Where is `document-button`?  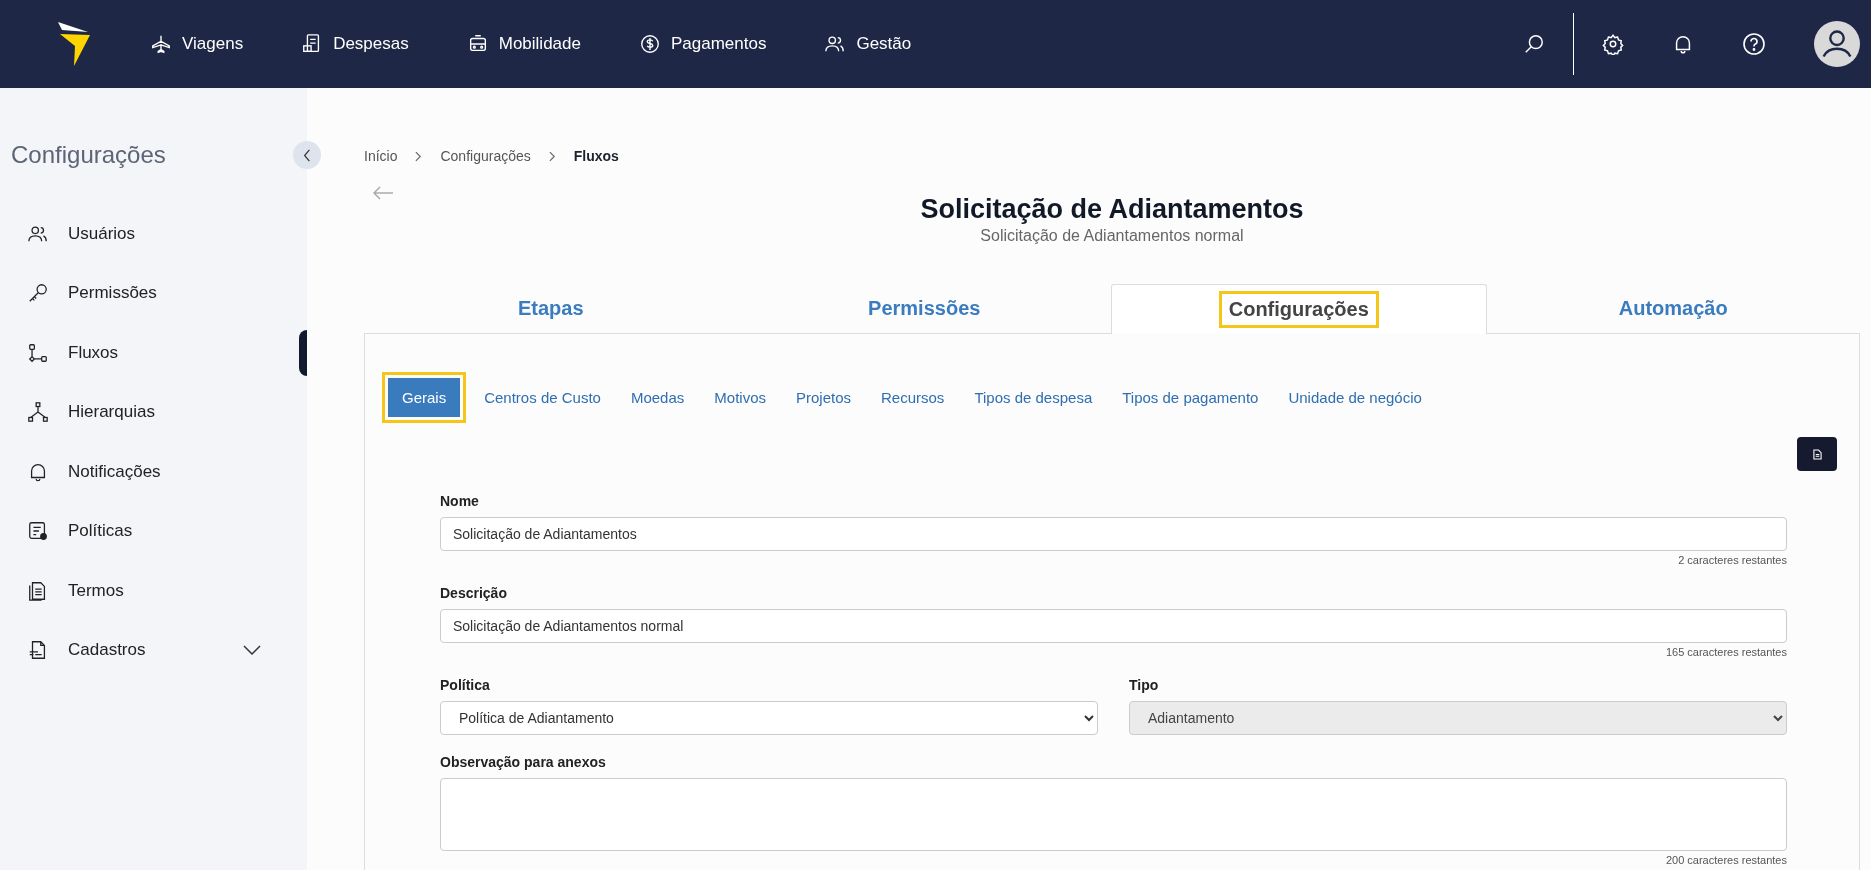
document-button is located at coordinates (1817, 454).